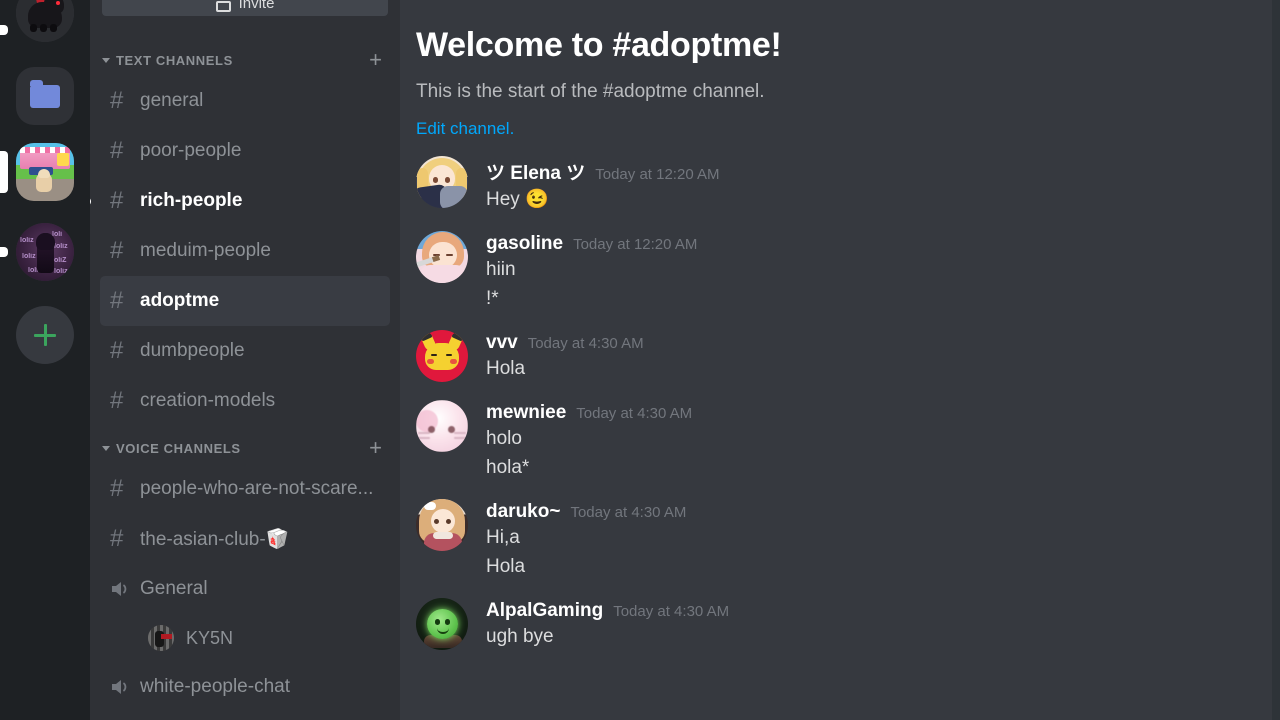 This screenshot has width=1280, height=720. Describe the element at coordinates (245, 301) in the screenshot. I see `sidebar-item-adoptme: # adoptme` at that location.